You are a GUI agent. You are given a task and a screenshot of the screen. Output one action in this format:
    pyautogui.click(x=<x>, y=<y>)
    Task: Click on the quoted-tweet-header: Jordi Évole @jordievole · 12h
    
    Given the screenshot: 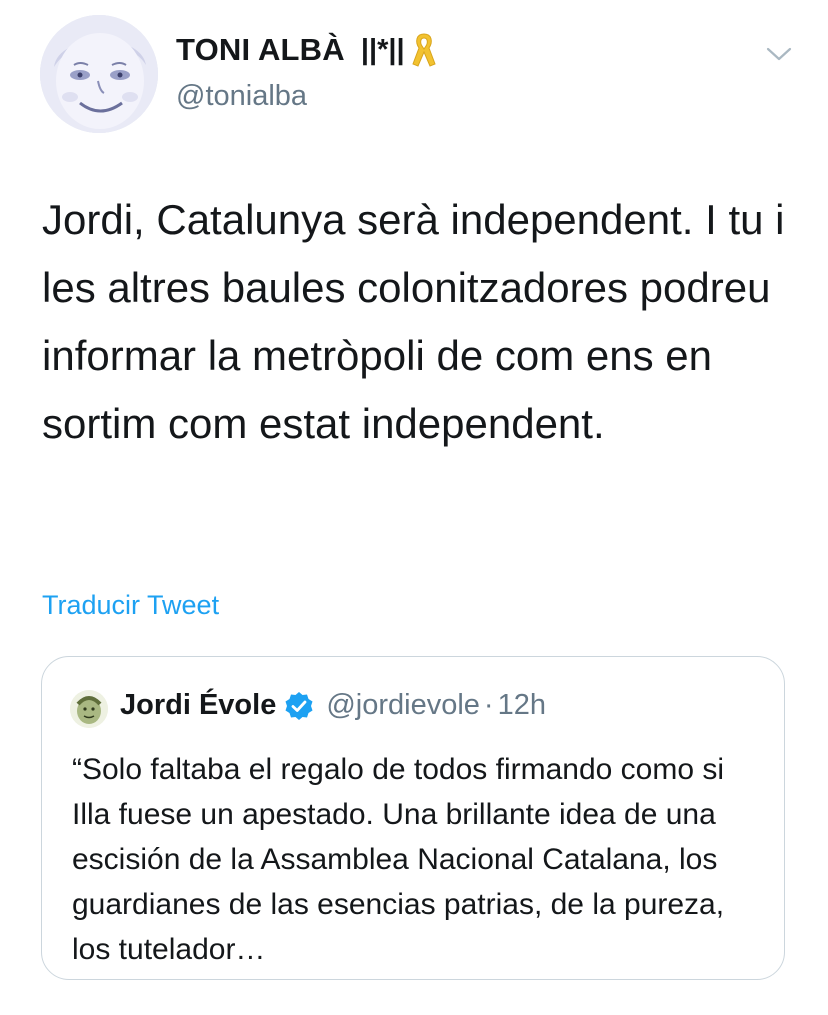 What is the action you would take?
    pyautogui.click(x=333, y=705)
    